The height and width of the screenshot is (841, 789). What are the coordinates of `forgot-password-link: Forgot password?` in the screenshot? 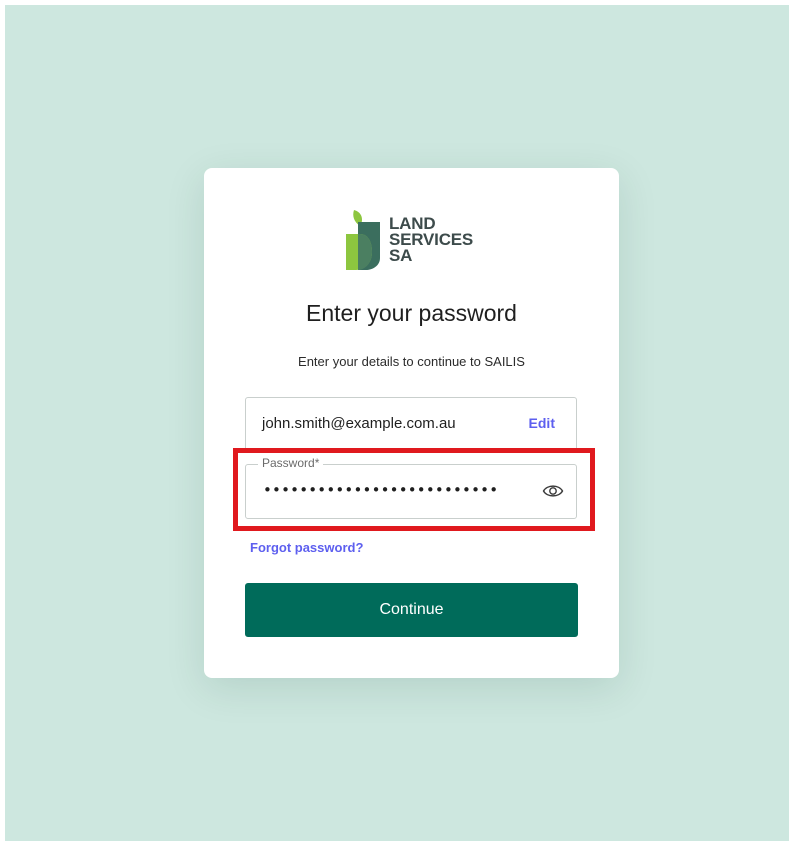 It's located at (306, 547).